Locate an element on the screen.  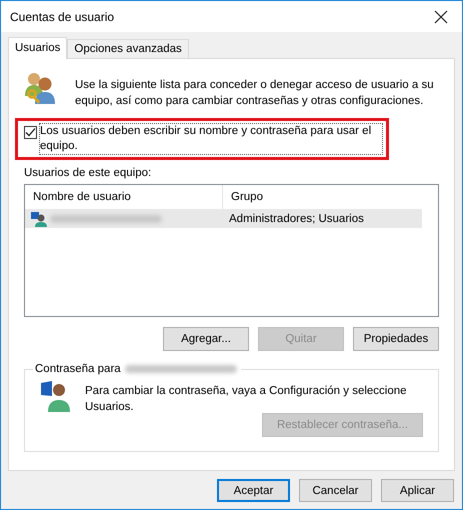
dialog-button: Cancelar is located at coordinates (335, 490).